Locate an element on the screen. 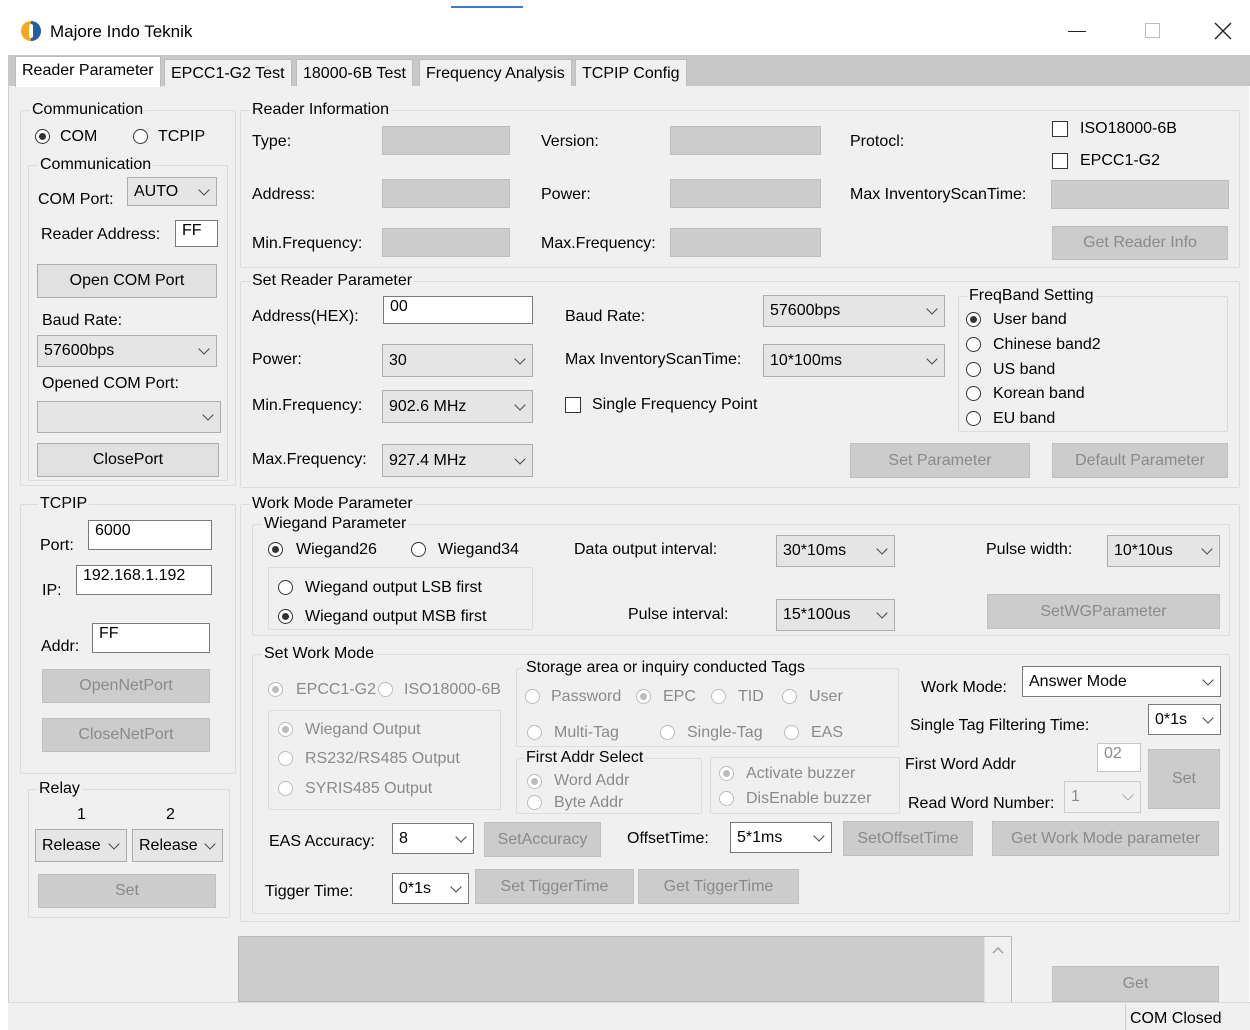  offset-time-select: 5*1ms is located at coordinates (781, 837).